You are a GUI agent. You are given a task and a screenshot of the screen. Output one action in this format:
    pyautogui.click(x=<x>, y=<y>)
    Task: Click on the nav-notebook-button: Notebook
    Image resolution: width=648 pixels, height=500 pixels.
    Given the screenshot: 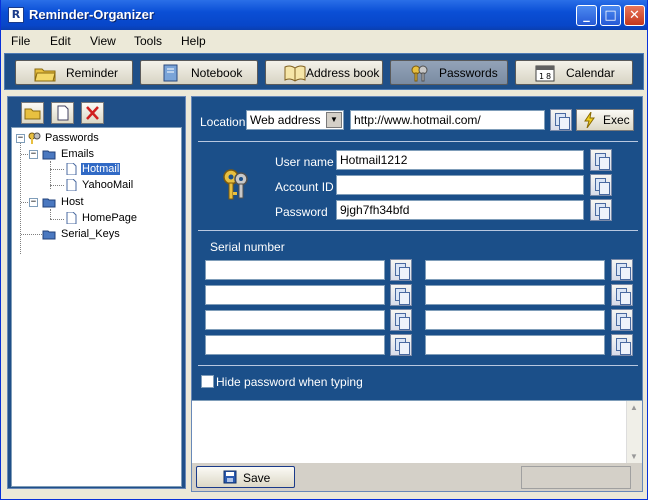 What is the action you would take?
    pyautogui.click(x=199, y=72)
    